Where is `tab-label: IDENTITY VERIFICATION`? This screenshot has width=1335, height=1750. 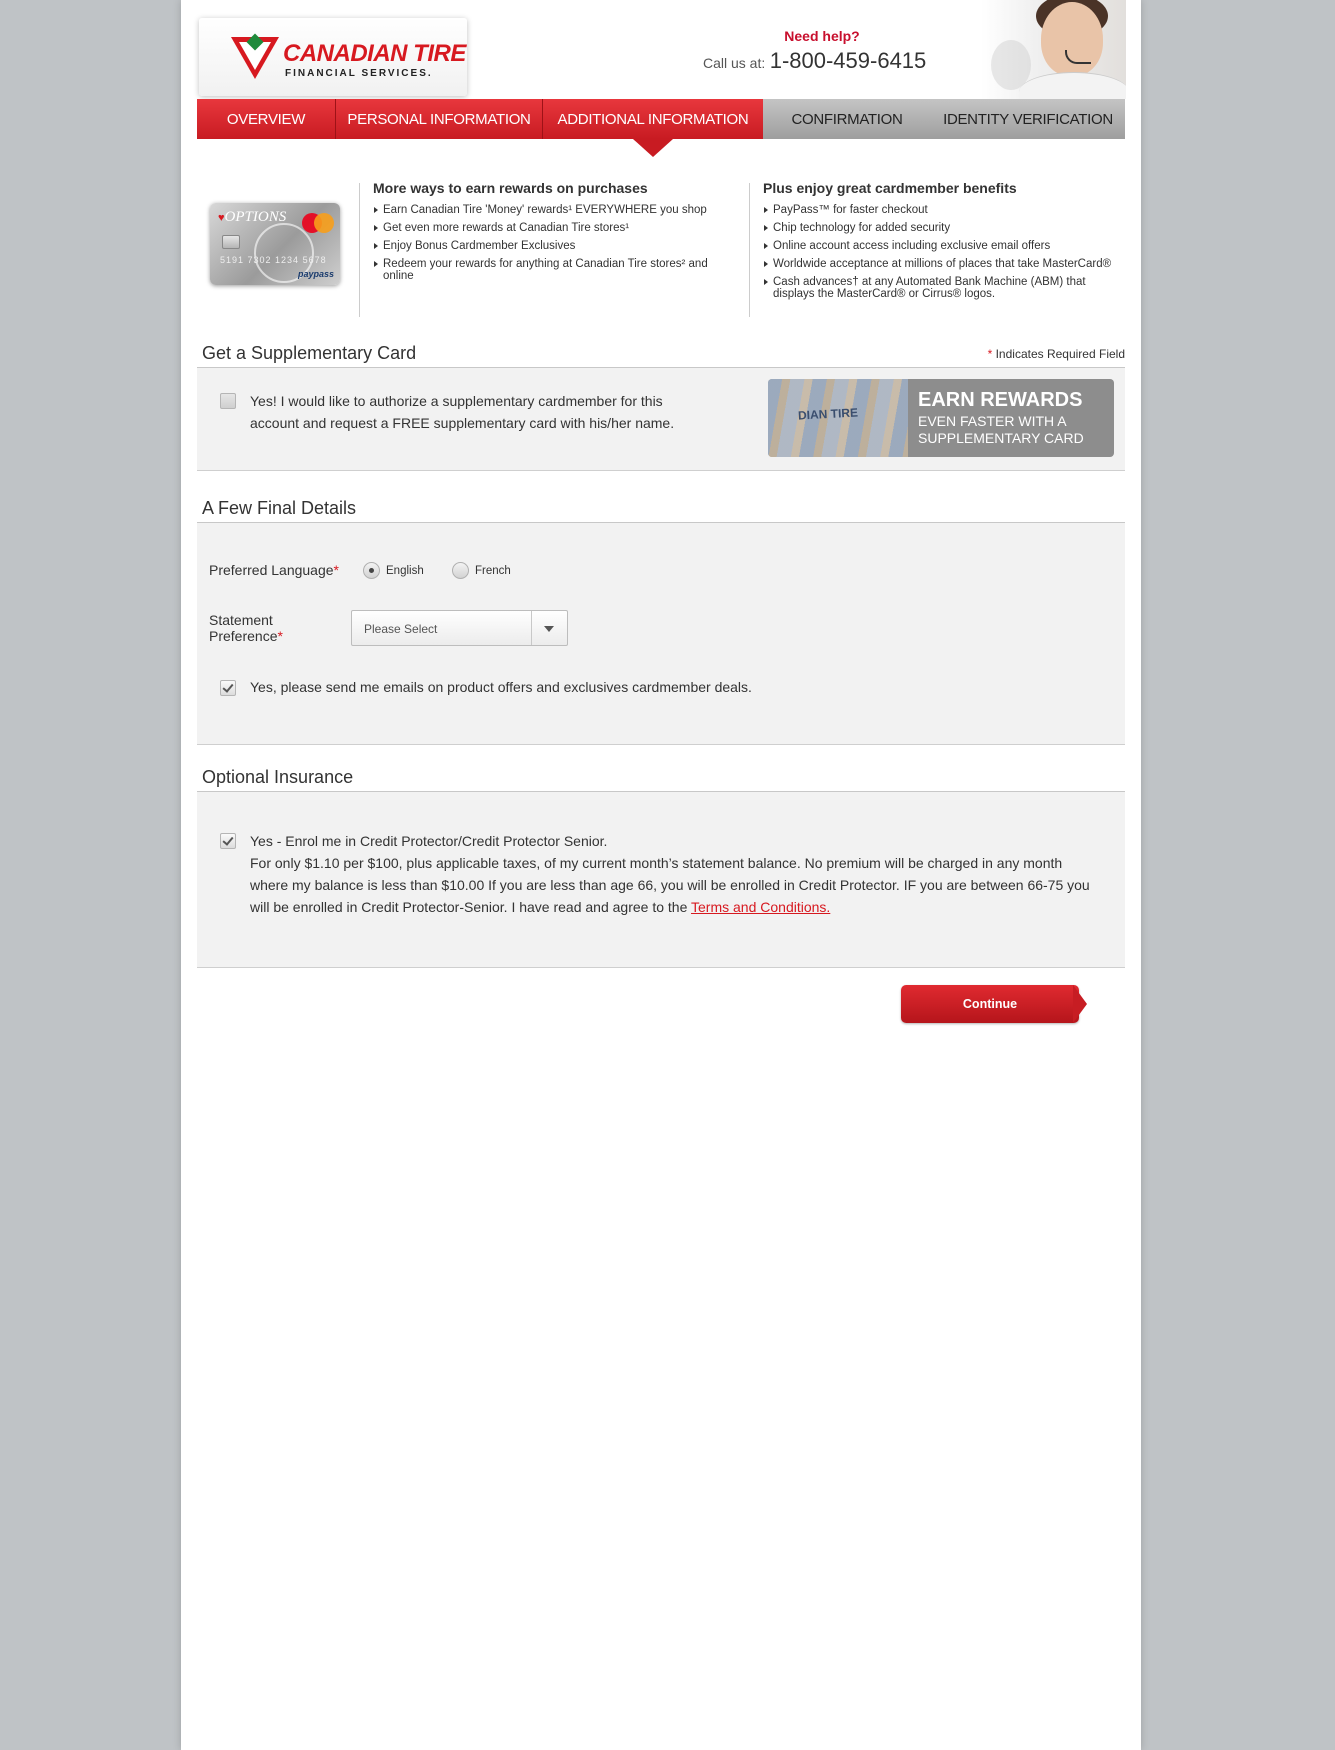
tab-label: IDENTITY VERIFICATION is located at coordinates (1028, 119).